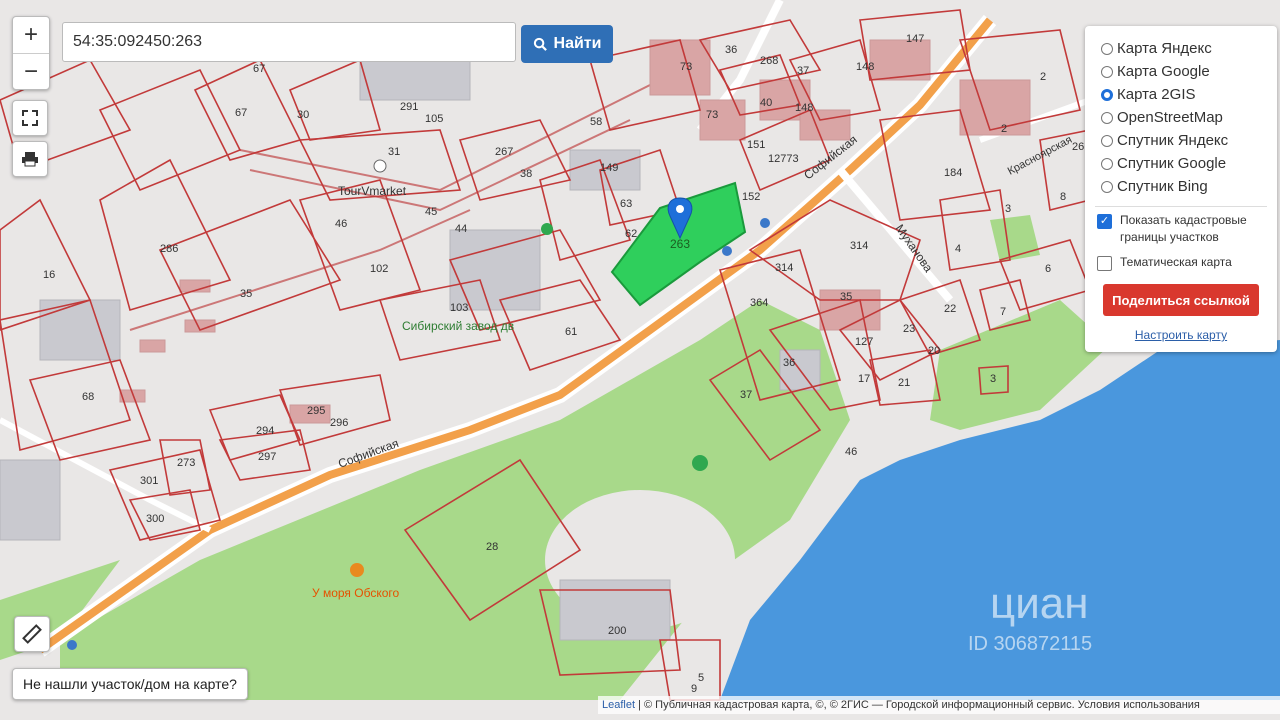  I want to click on parcel-number-label: 12773, so click(783, 159).